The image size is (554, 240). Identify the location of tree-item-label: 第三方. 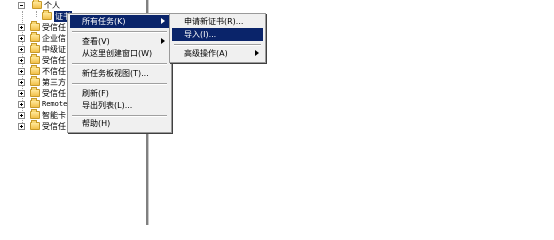
(54, 82).